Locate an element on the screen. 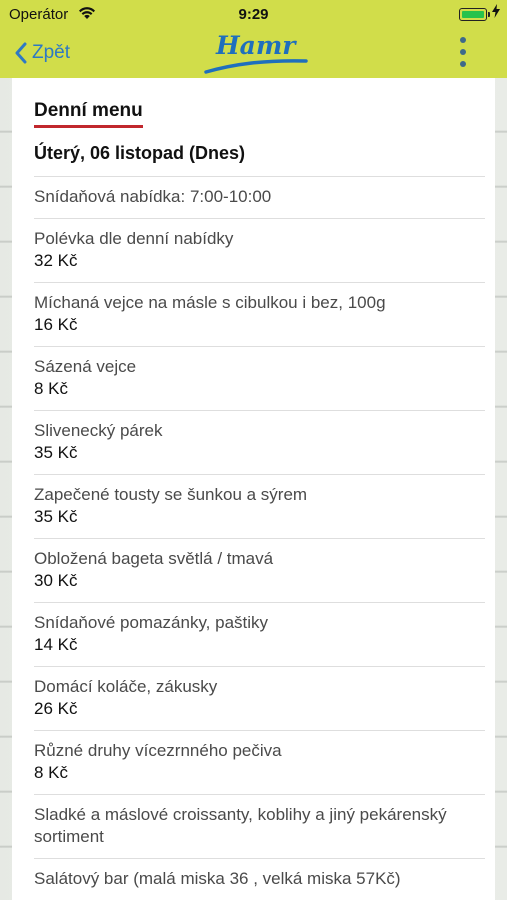  charging-icon is located at coordinates (496, 12).